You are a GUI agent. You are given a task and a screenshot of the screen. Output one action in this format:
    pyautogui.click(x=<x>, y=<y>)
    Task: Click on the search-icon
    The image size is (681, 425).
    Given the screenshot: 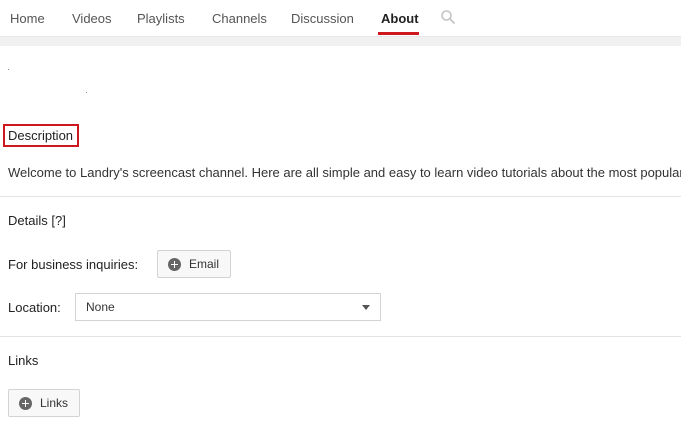 What is the action you would take?
    pyautogui.click(x=448, y=17)
    